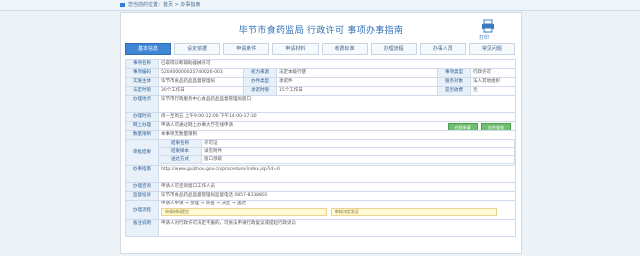 Image resolution: width=640 pixels, height=256 pixels. I want to click on table-row: 办理咨询 申请人可咨询窗口工作人员, so click(321, 187).